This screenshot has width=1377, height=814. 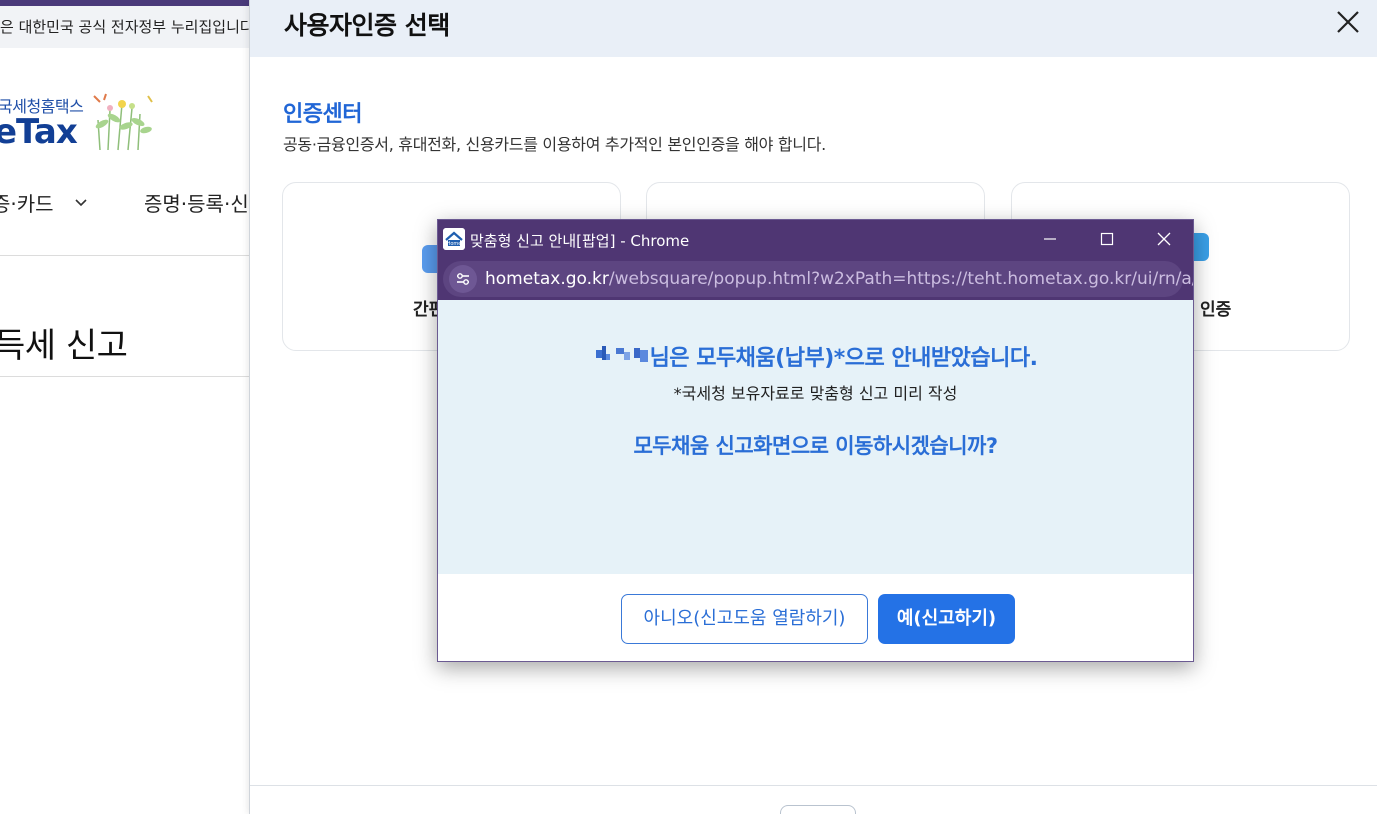 What do you see at coordinates (454, 239) in the screenshot?
I see `hometax-favicon-icon: Home` at bounding box center [454, 239].